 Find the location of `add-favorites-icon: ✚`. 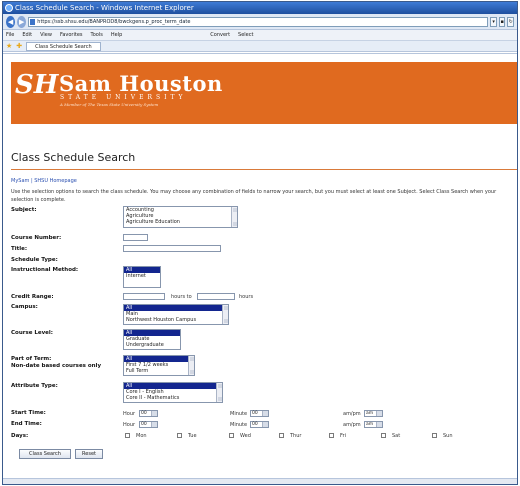

add-favorites-icon: ✚ is located at coordinates (19, 46).